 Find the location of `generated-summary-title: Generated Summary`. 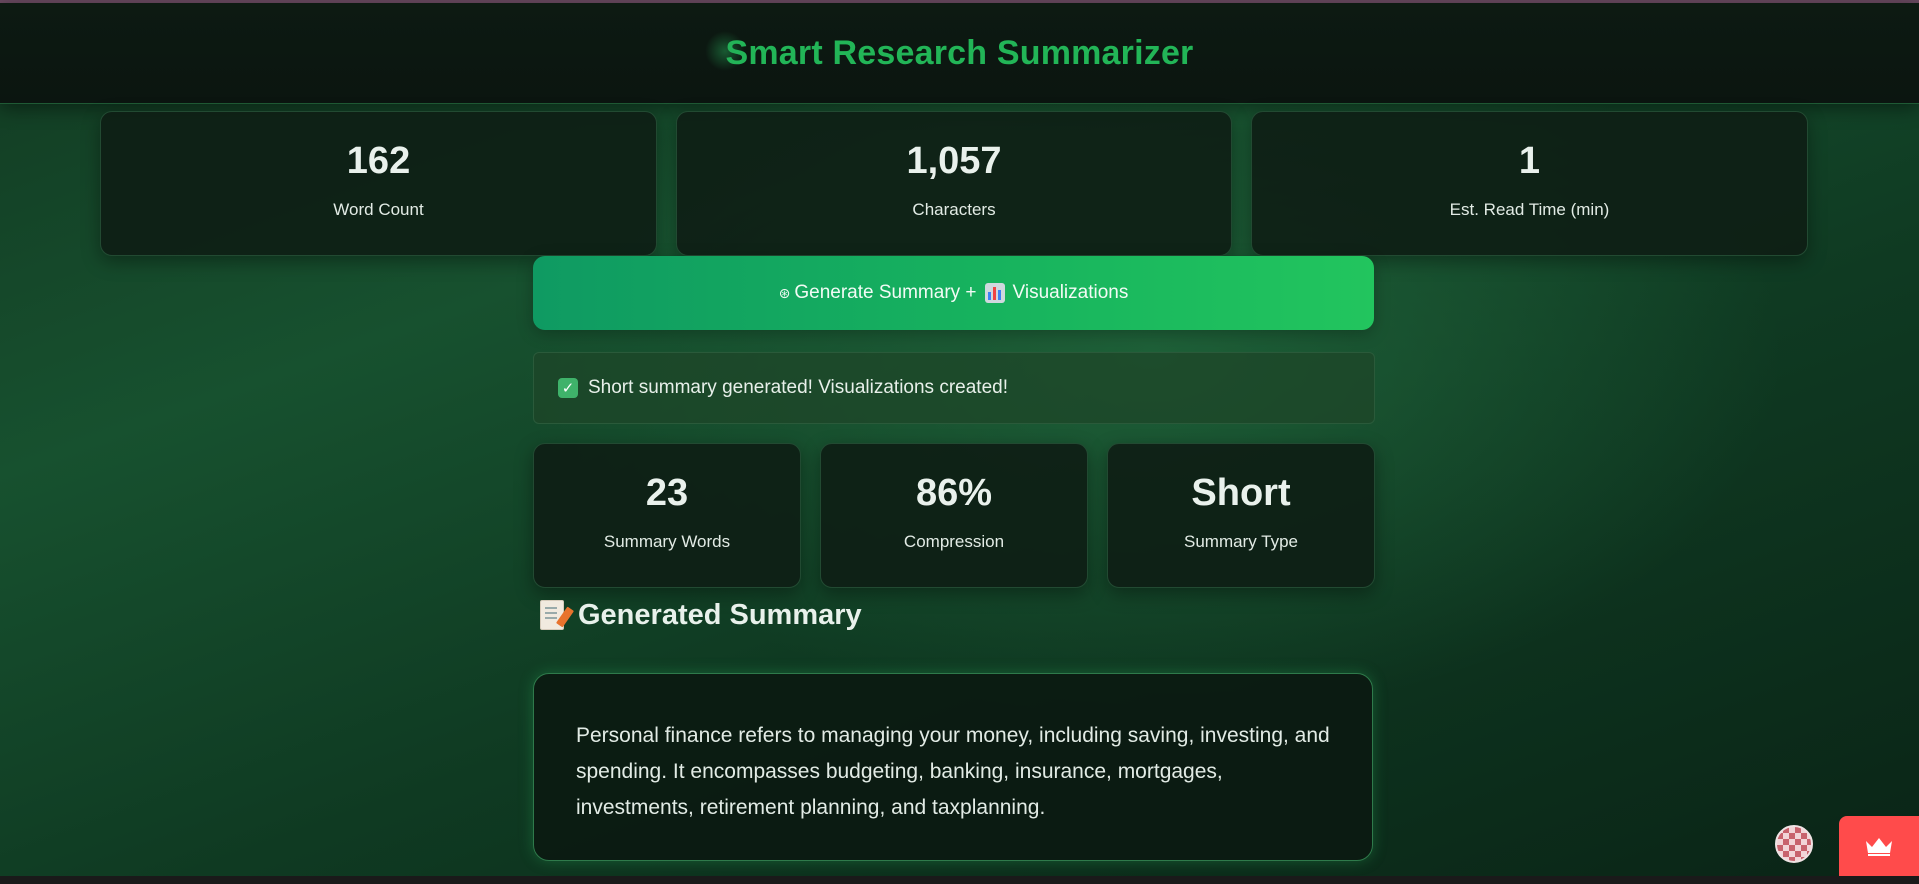

generated-summary-title: Generated Summary is located at coordinates (720, 614).